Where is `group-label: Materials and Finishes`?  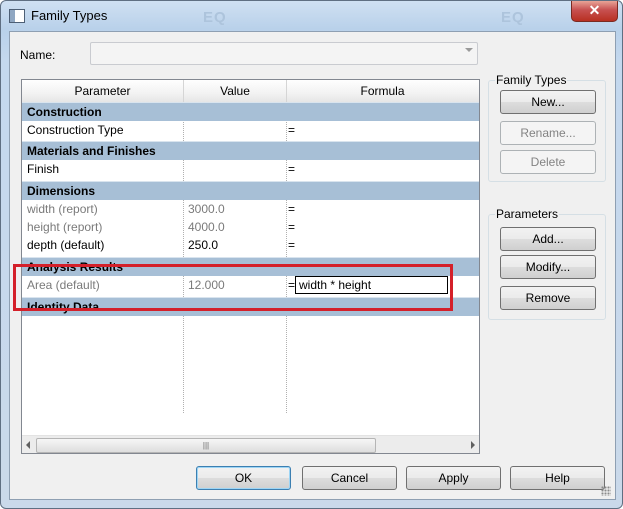
group-label: Materials and Finishes is located at coordinates (91, 151).